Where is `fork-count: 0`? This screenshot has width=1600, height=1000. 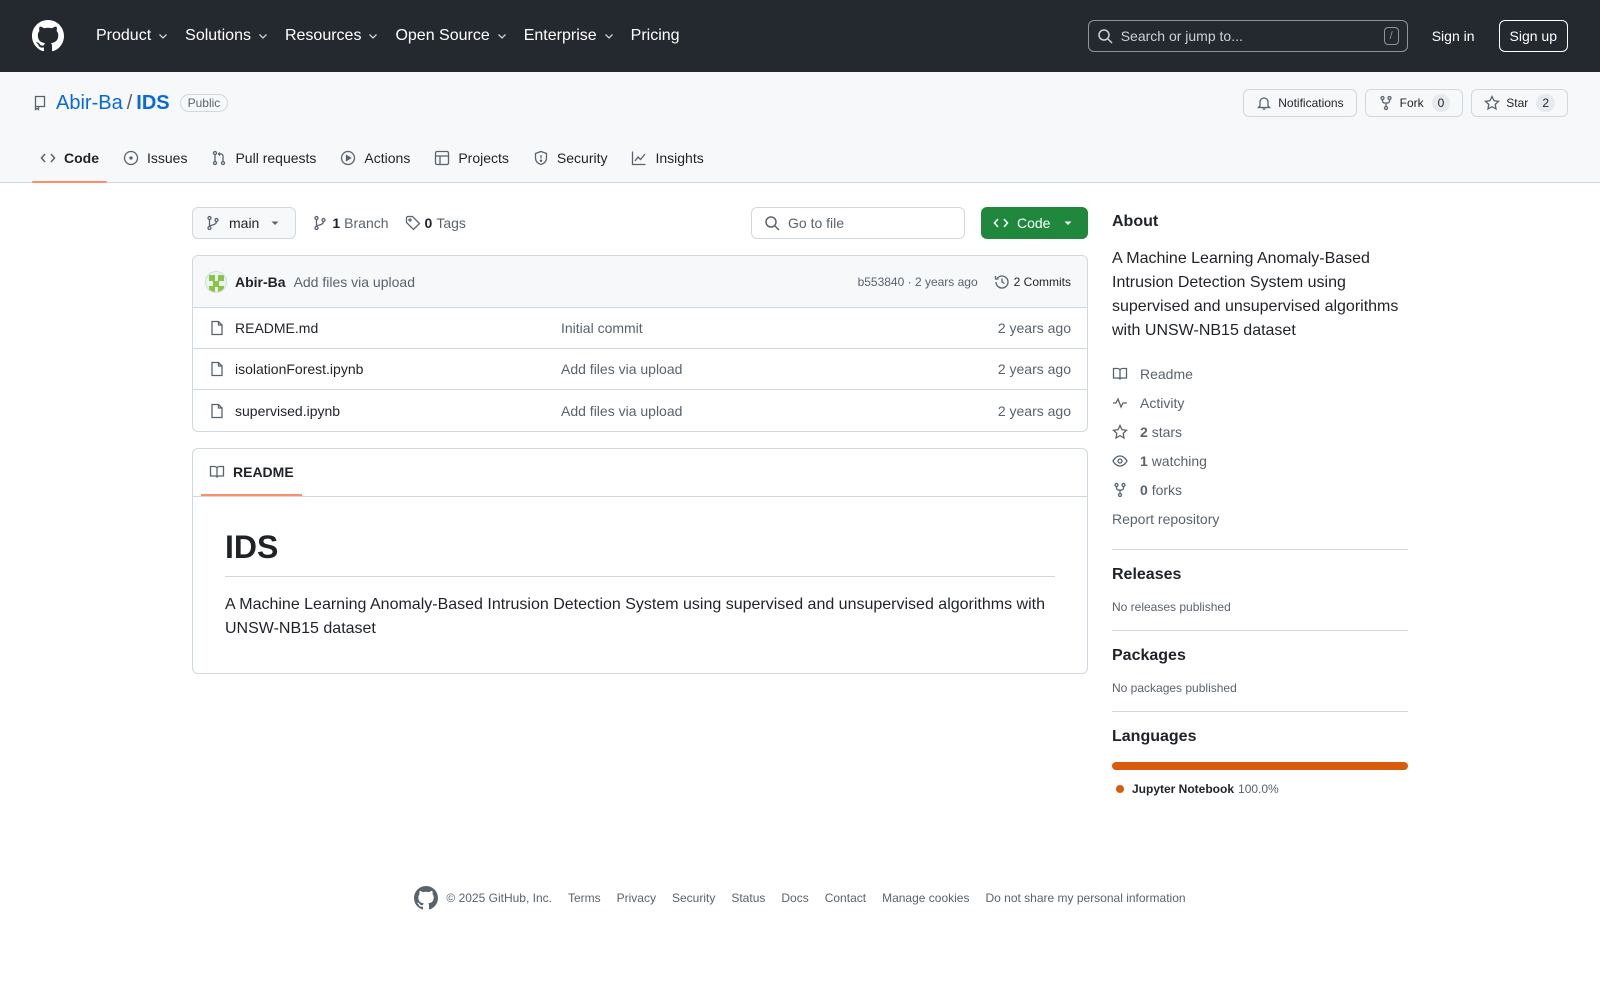 fork-count: 0 is located at coordinates (1441, 103).